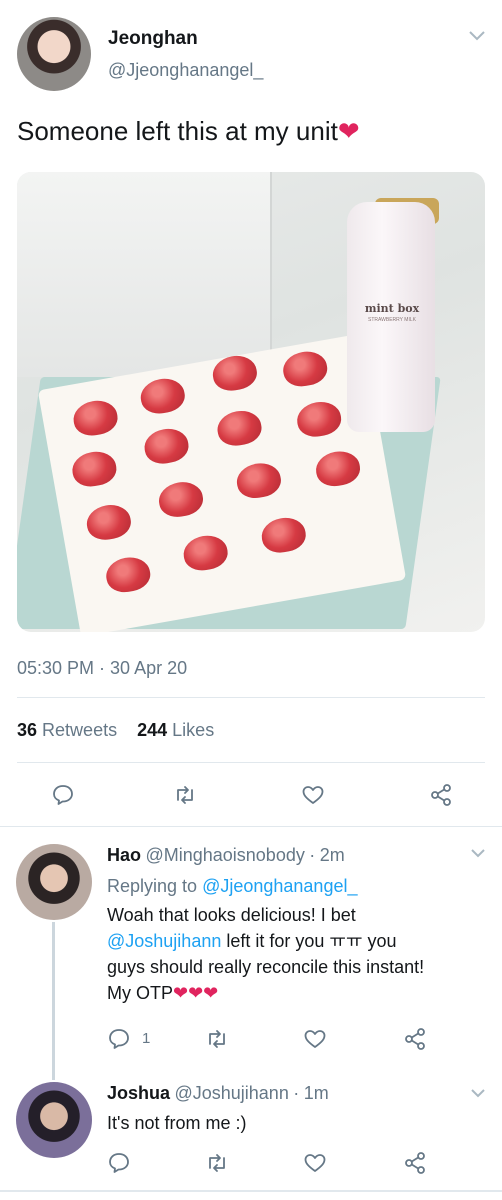  Describe the element at coordinates (196, 993) in the screenshot. I see `heart-emoji: ❤❤❤` at that location.